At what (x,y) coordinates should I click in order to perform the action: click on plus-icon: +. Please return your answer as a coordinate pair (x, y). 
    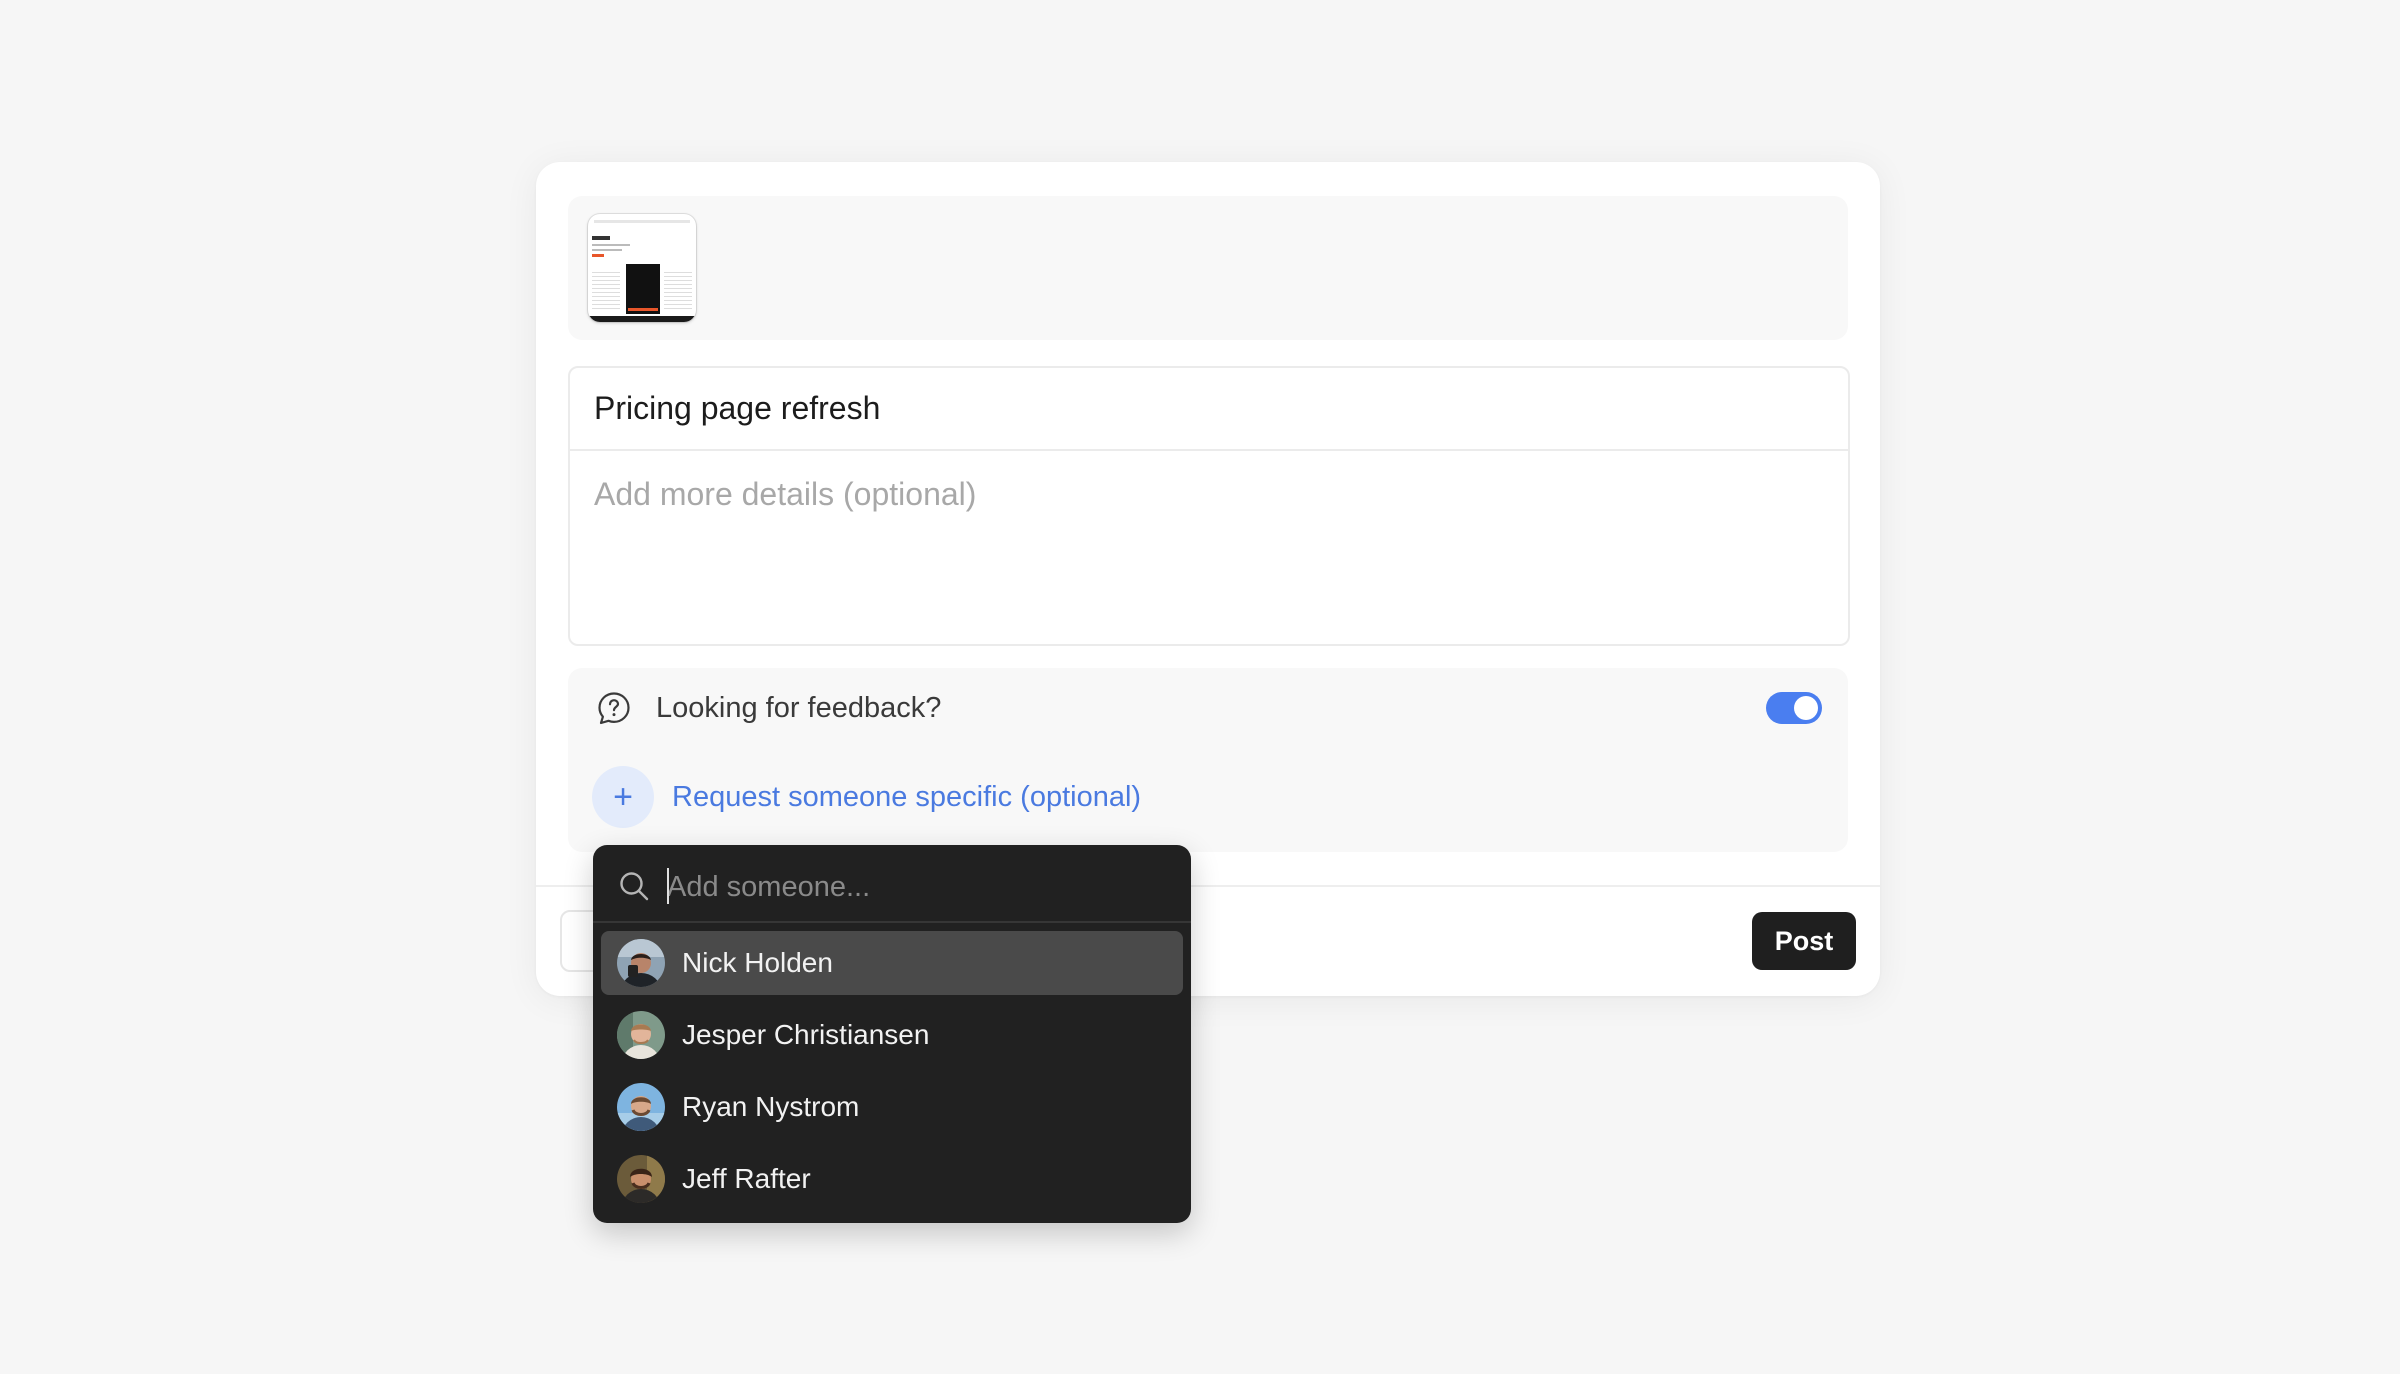
    Looking at the image, I should click on (623, 797).